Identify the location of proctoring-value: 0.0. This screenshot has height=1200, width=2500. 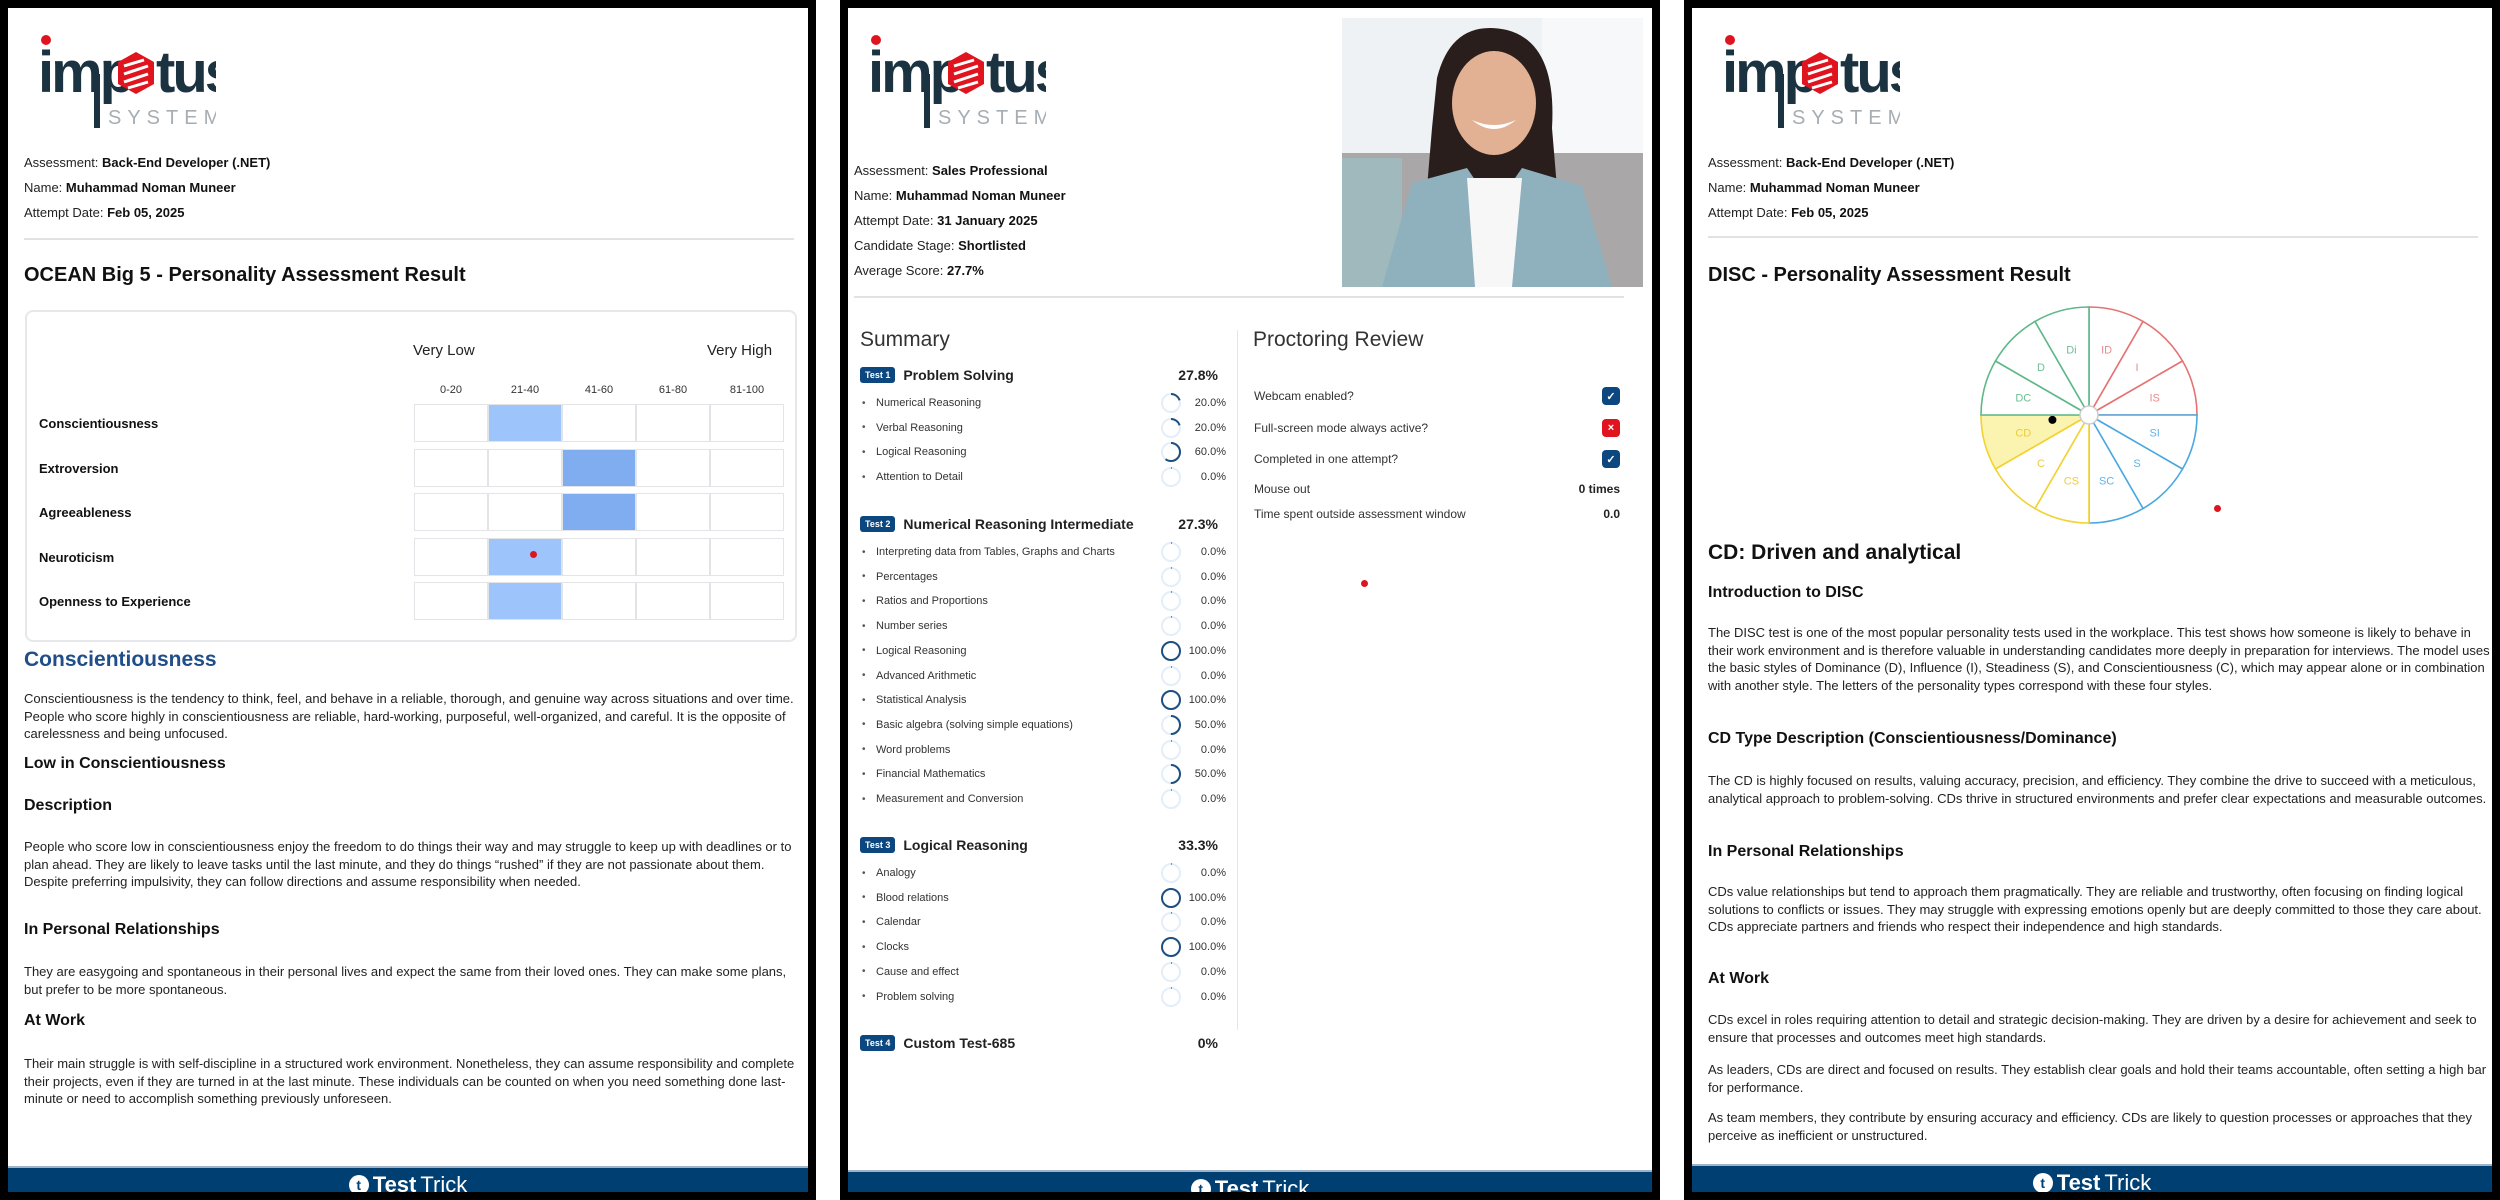
(1611, 514).